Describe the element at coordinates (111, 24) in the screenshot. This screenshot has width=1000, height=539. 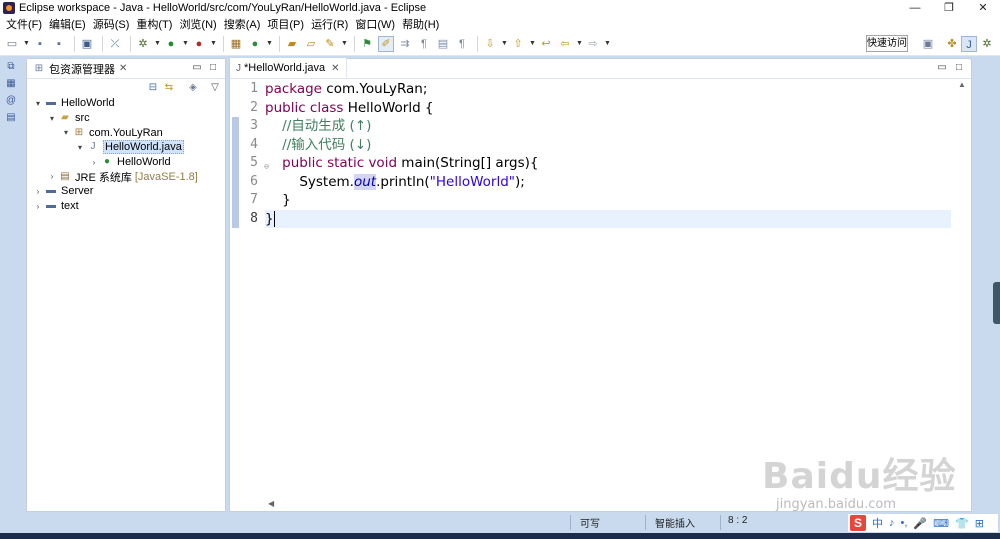
I see `menu-source: 源码(S)` at that location.